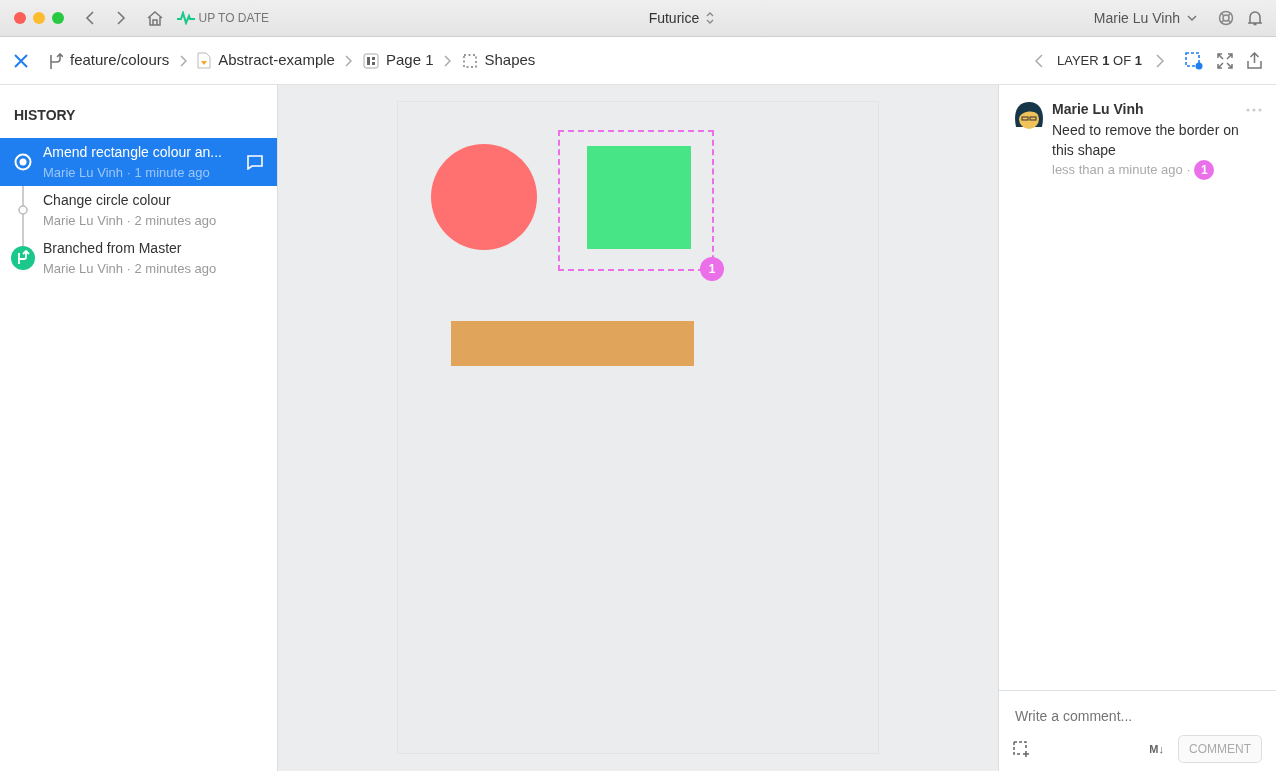  What do you see at coordinates (20, 18) in the screenshot?
I see `close-window-icon` at bounding box center [20, 18].